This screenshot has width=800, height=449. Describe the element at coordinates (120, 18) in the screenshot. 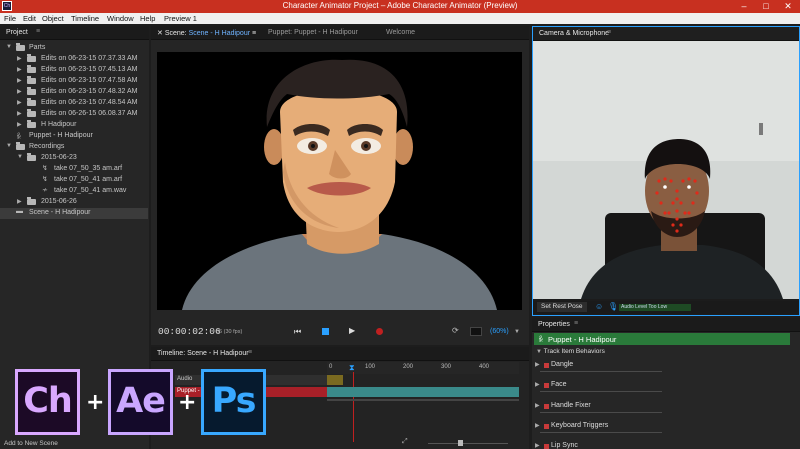

I see `menu-window: Window` at that location.